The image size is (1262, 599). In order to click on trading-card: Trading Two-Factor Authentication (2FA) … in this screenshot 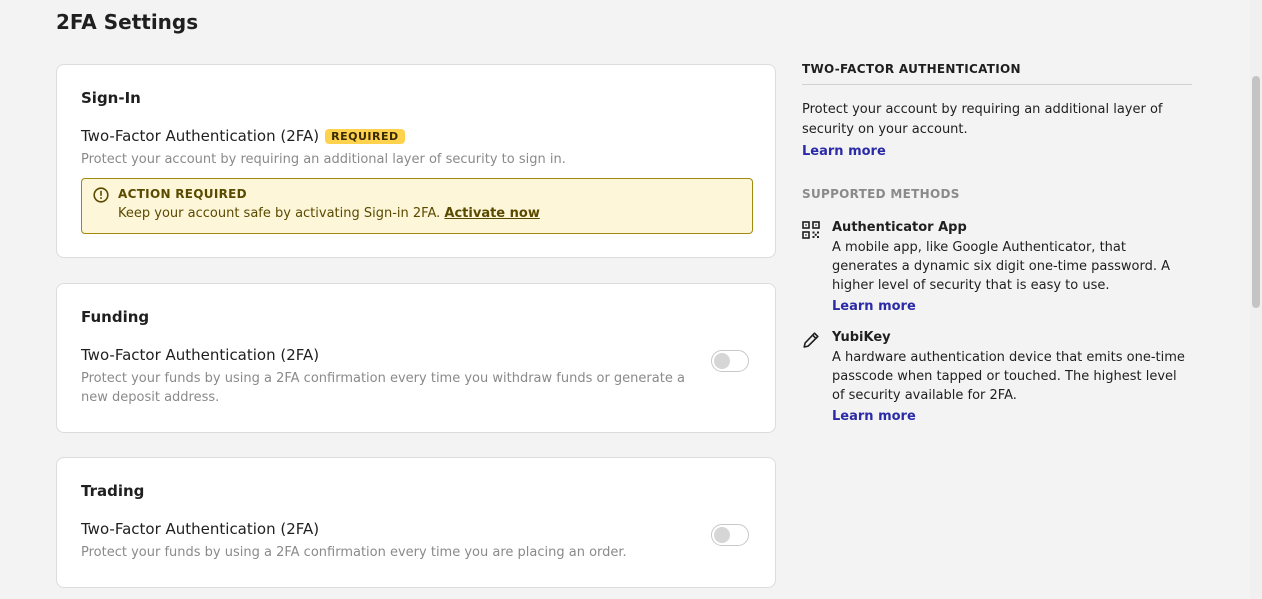, I will do `click(416, 522)`.